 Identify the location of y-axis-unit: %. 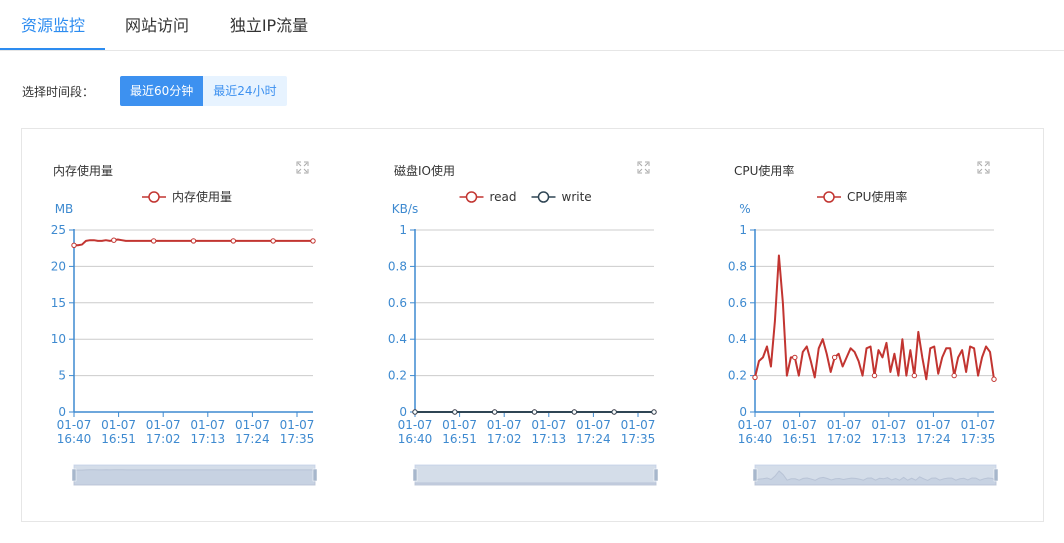
(744, 209).